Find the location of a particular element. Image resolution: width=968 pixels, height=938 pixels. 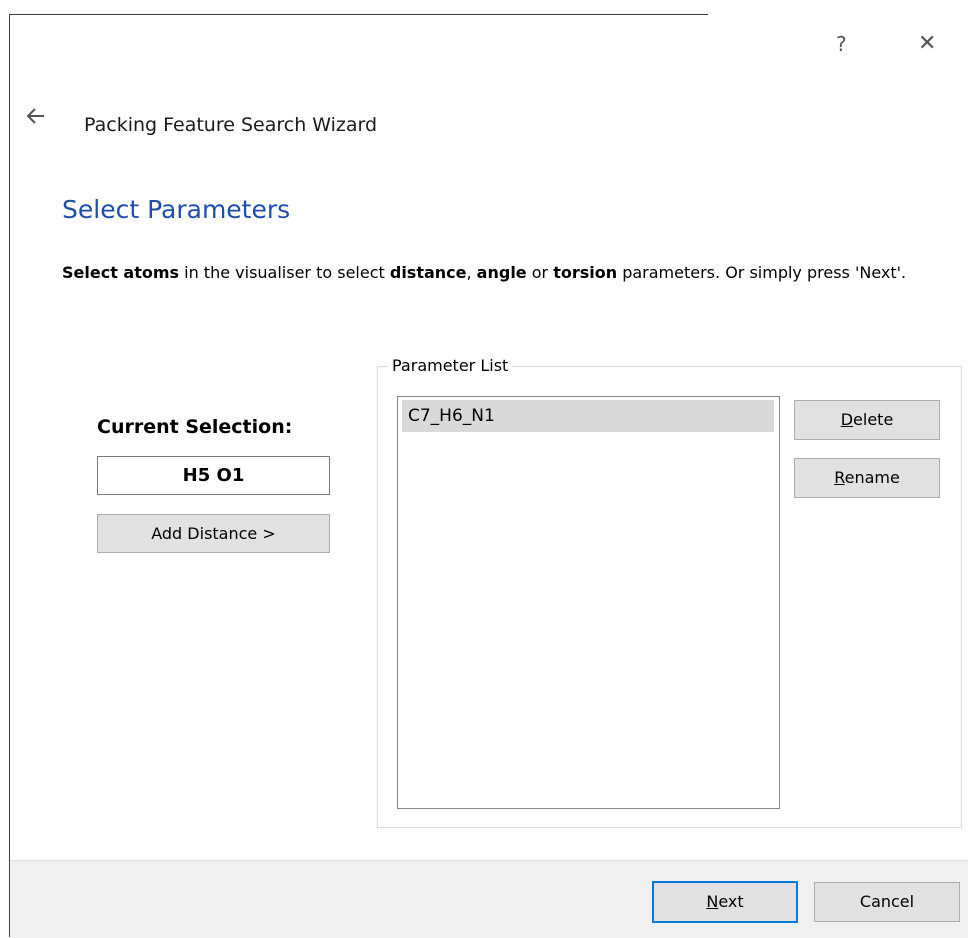

instructions-text-part: in the visualiser to select is located at coordinates (284, 272).